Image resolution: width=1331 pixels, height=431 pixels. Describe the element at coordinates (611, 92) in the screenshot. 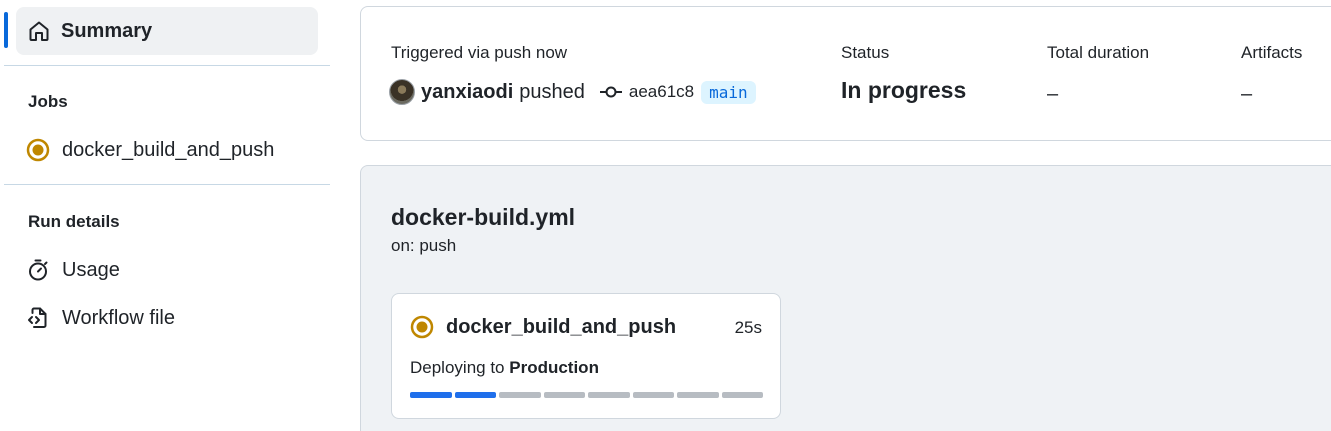

I see `git-commit-icon` at that location.